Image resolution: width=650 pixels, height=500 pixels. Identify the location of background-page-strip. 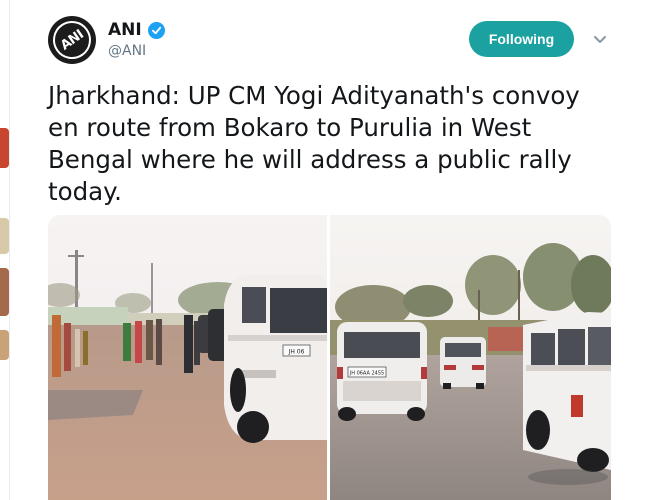
(4, 250).